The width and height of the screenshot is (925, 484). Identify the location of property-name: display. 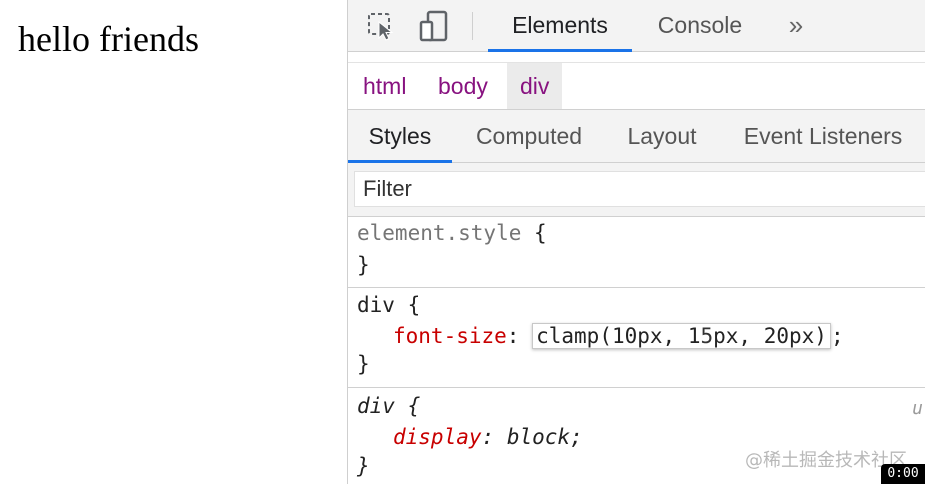
(437, 437).